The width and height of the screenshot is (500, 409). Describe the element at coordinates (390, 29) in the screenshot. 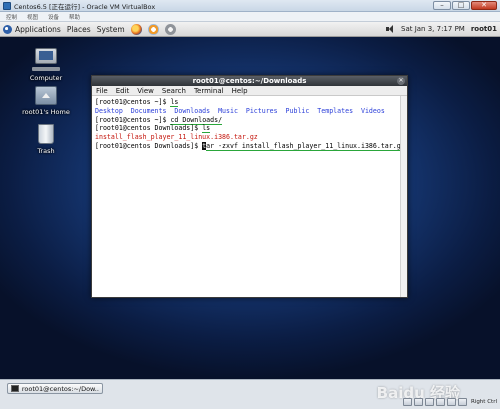

I see `volume-icon` at that location.